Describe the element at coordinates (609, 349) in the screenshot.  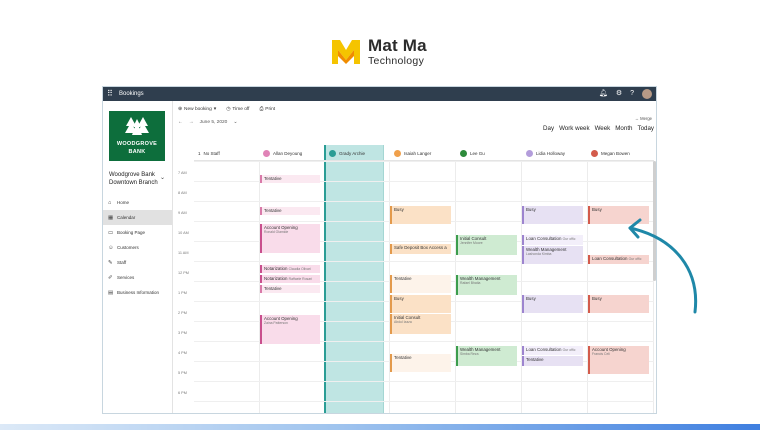
I see `appointment-title: Account Opening` at that location.